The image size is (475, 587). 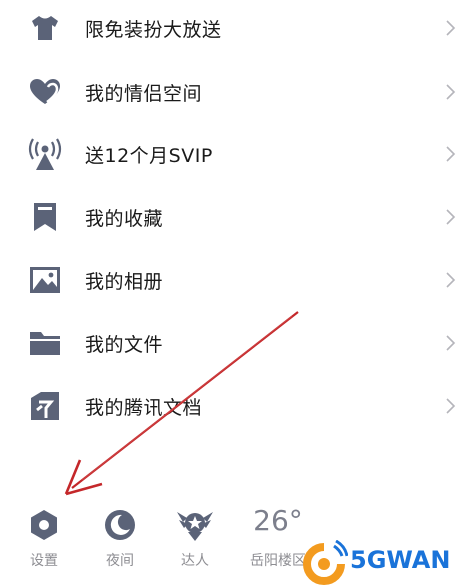 I want to click on menu-item-label: 我的收藏, so click(x=124, y=218).